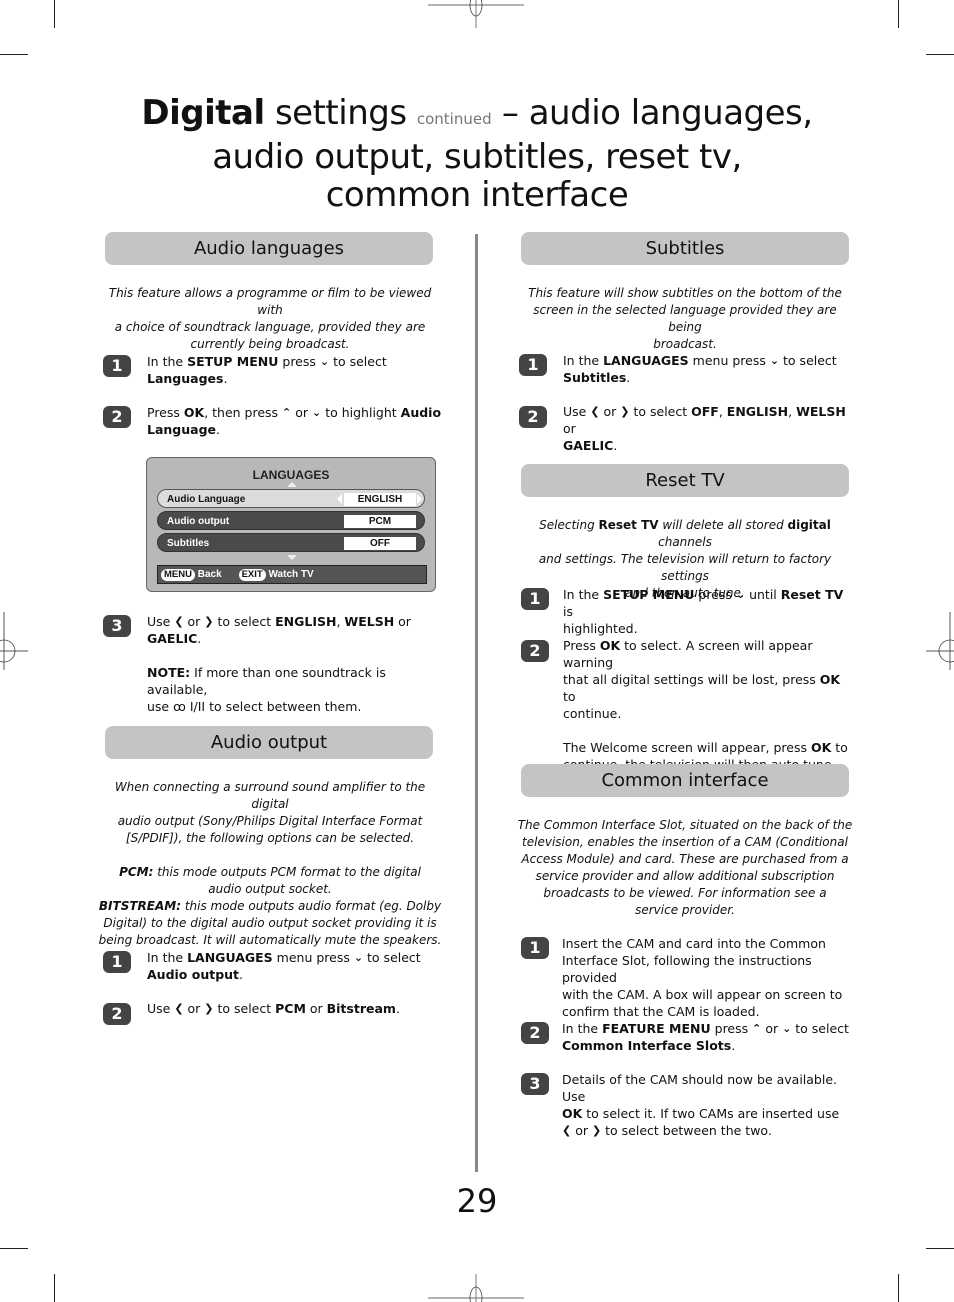  Describe the element at coordinates (117, 626) in the screenshot. I see `step-number-badge: 3` at that location.